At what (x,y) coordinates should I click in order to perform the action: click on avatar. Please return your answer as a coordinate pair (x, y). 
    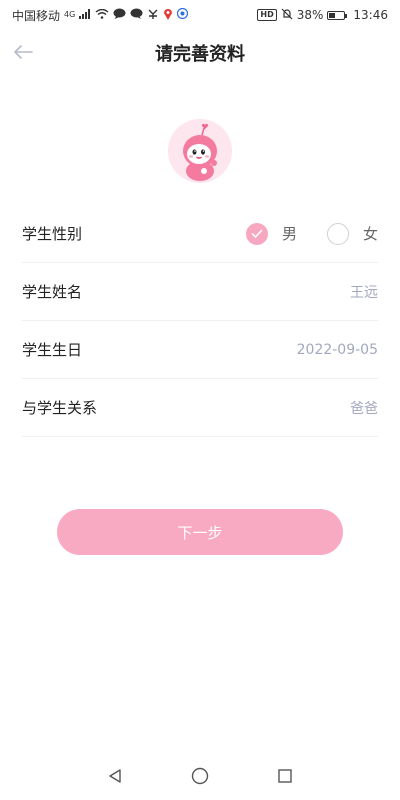
    Looking at the image, I should click on (200, 151).